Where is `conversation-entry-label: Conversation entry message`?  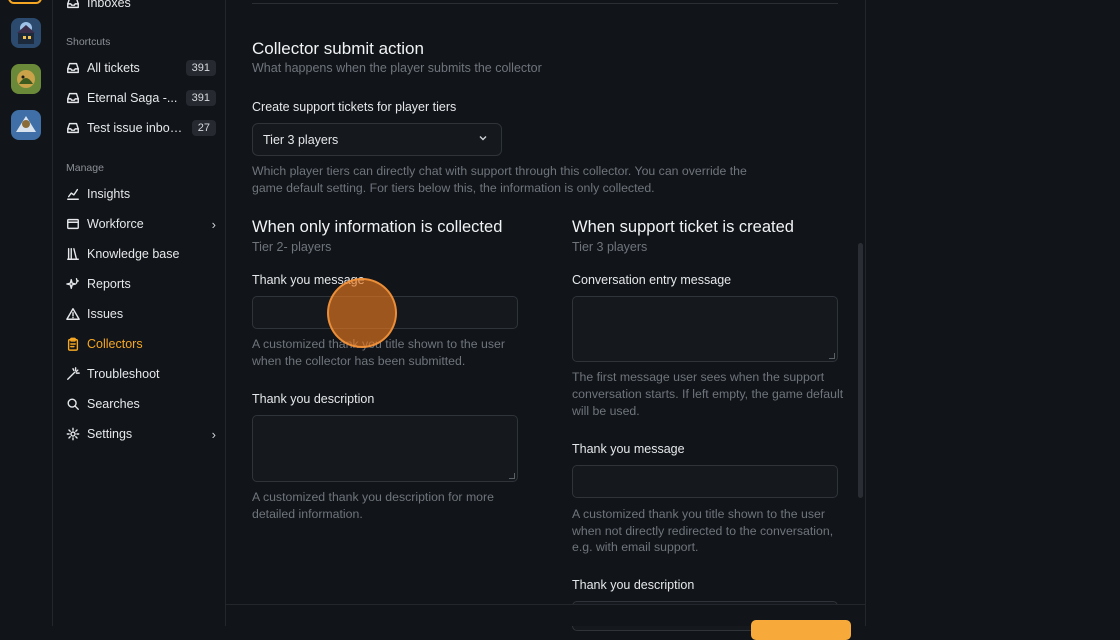 conversation-entry-label: Conversation entry message is located at coordinates (652, 280).